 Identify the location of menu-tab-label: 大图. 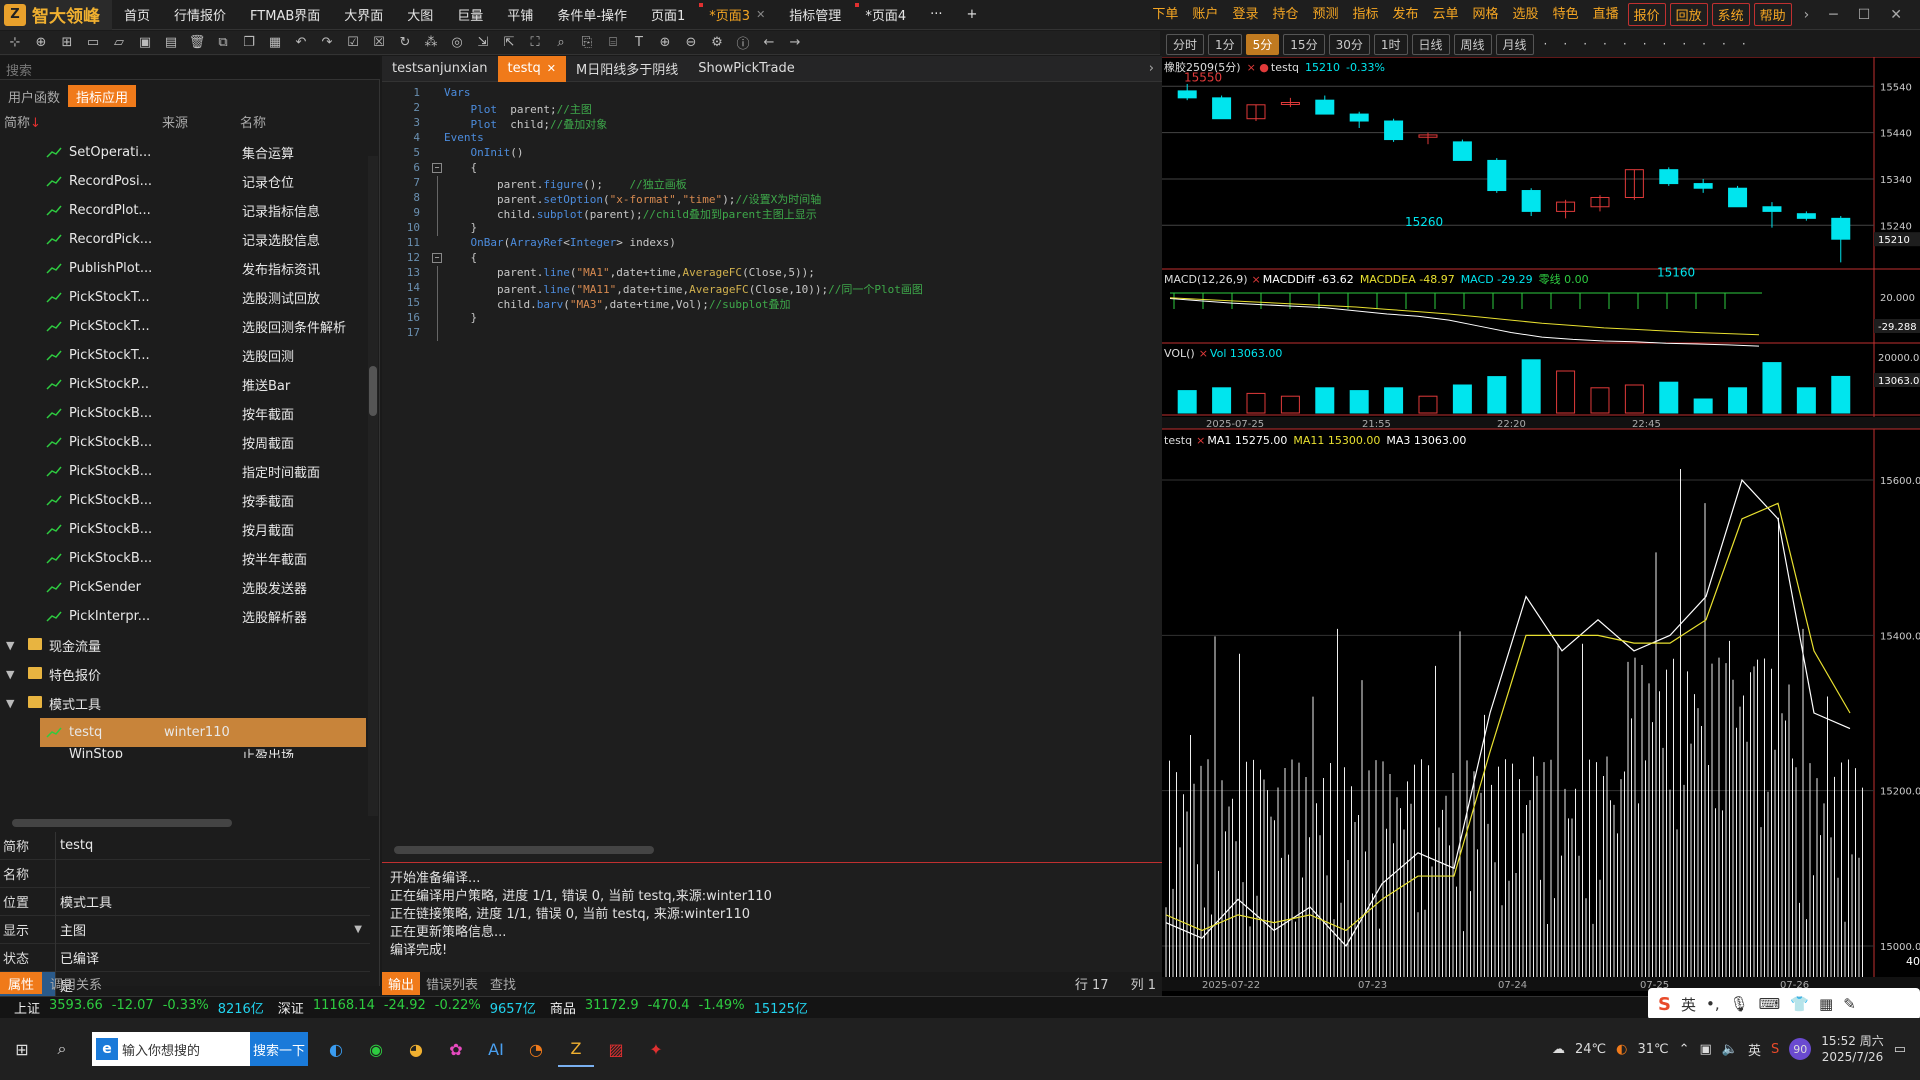
(420, 14).